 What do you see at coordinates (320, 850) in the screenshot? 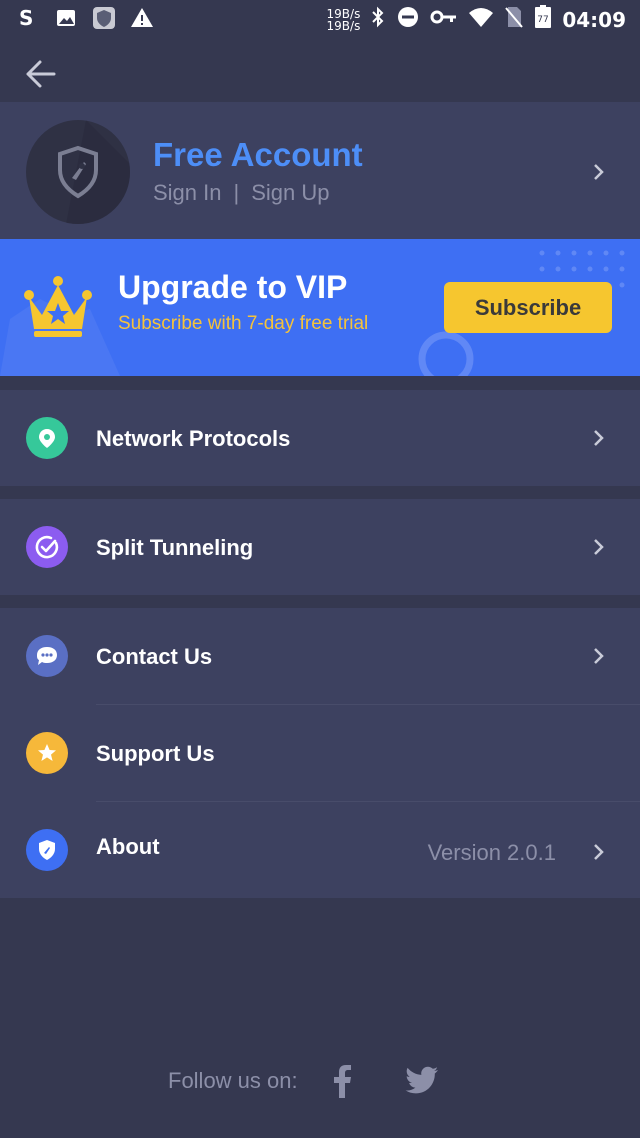
I see `menu-item-about: About Version 2.0.1` at bounding box center [320, 850].